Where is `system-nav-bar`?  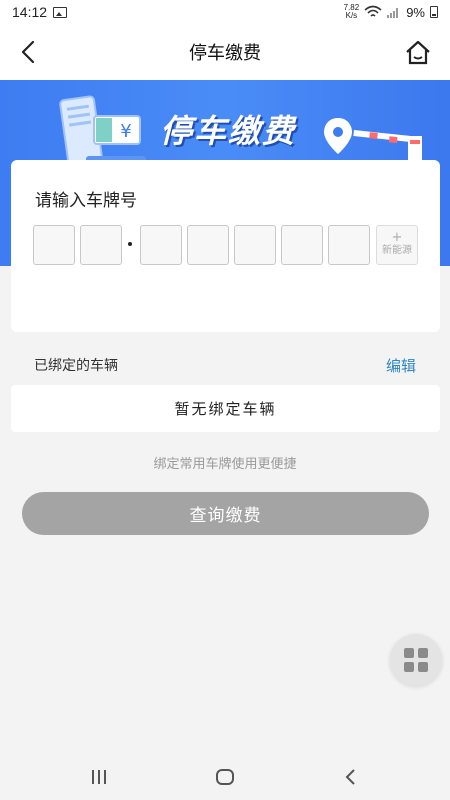 system-nav-bar is located at coordinates (225, 777).